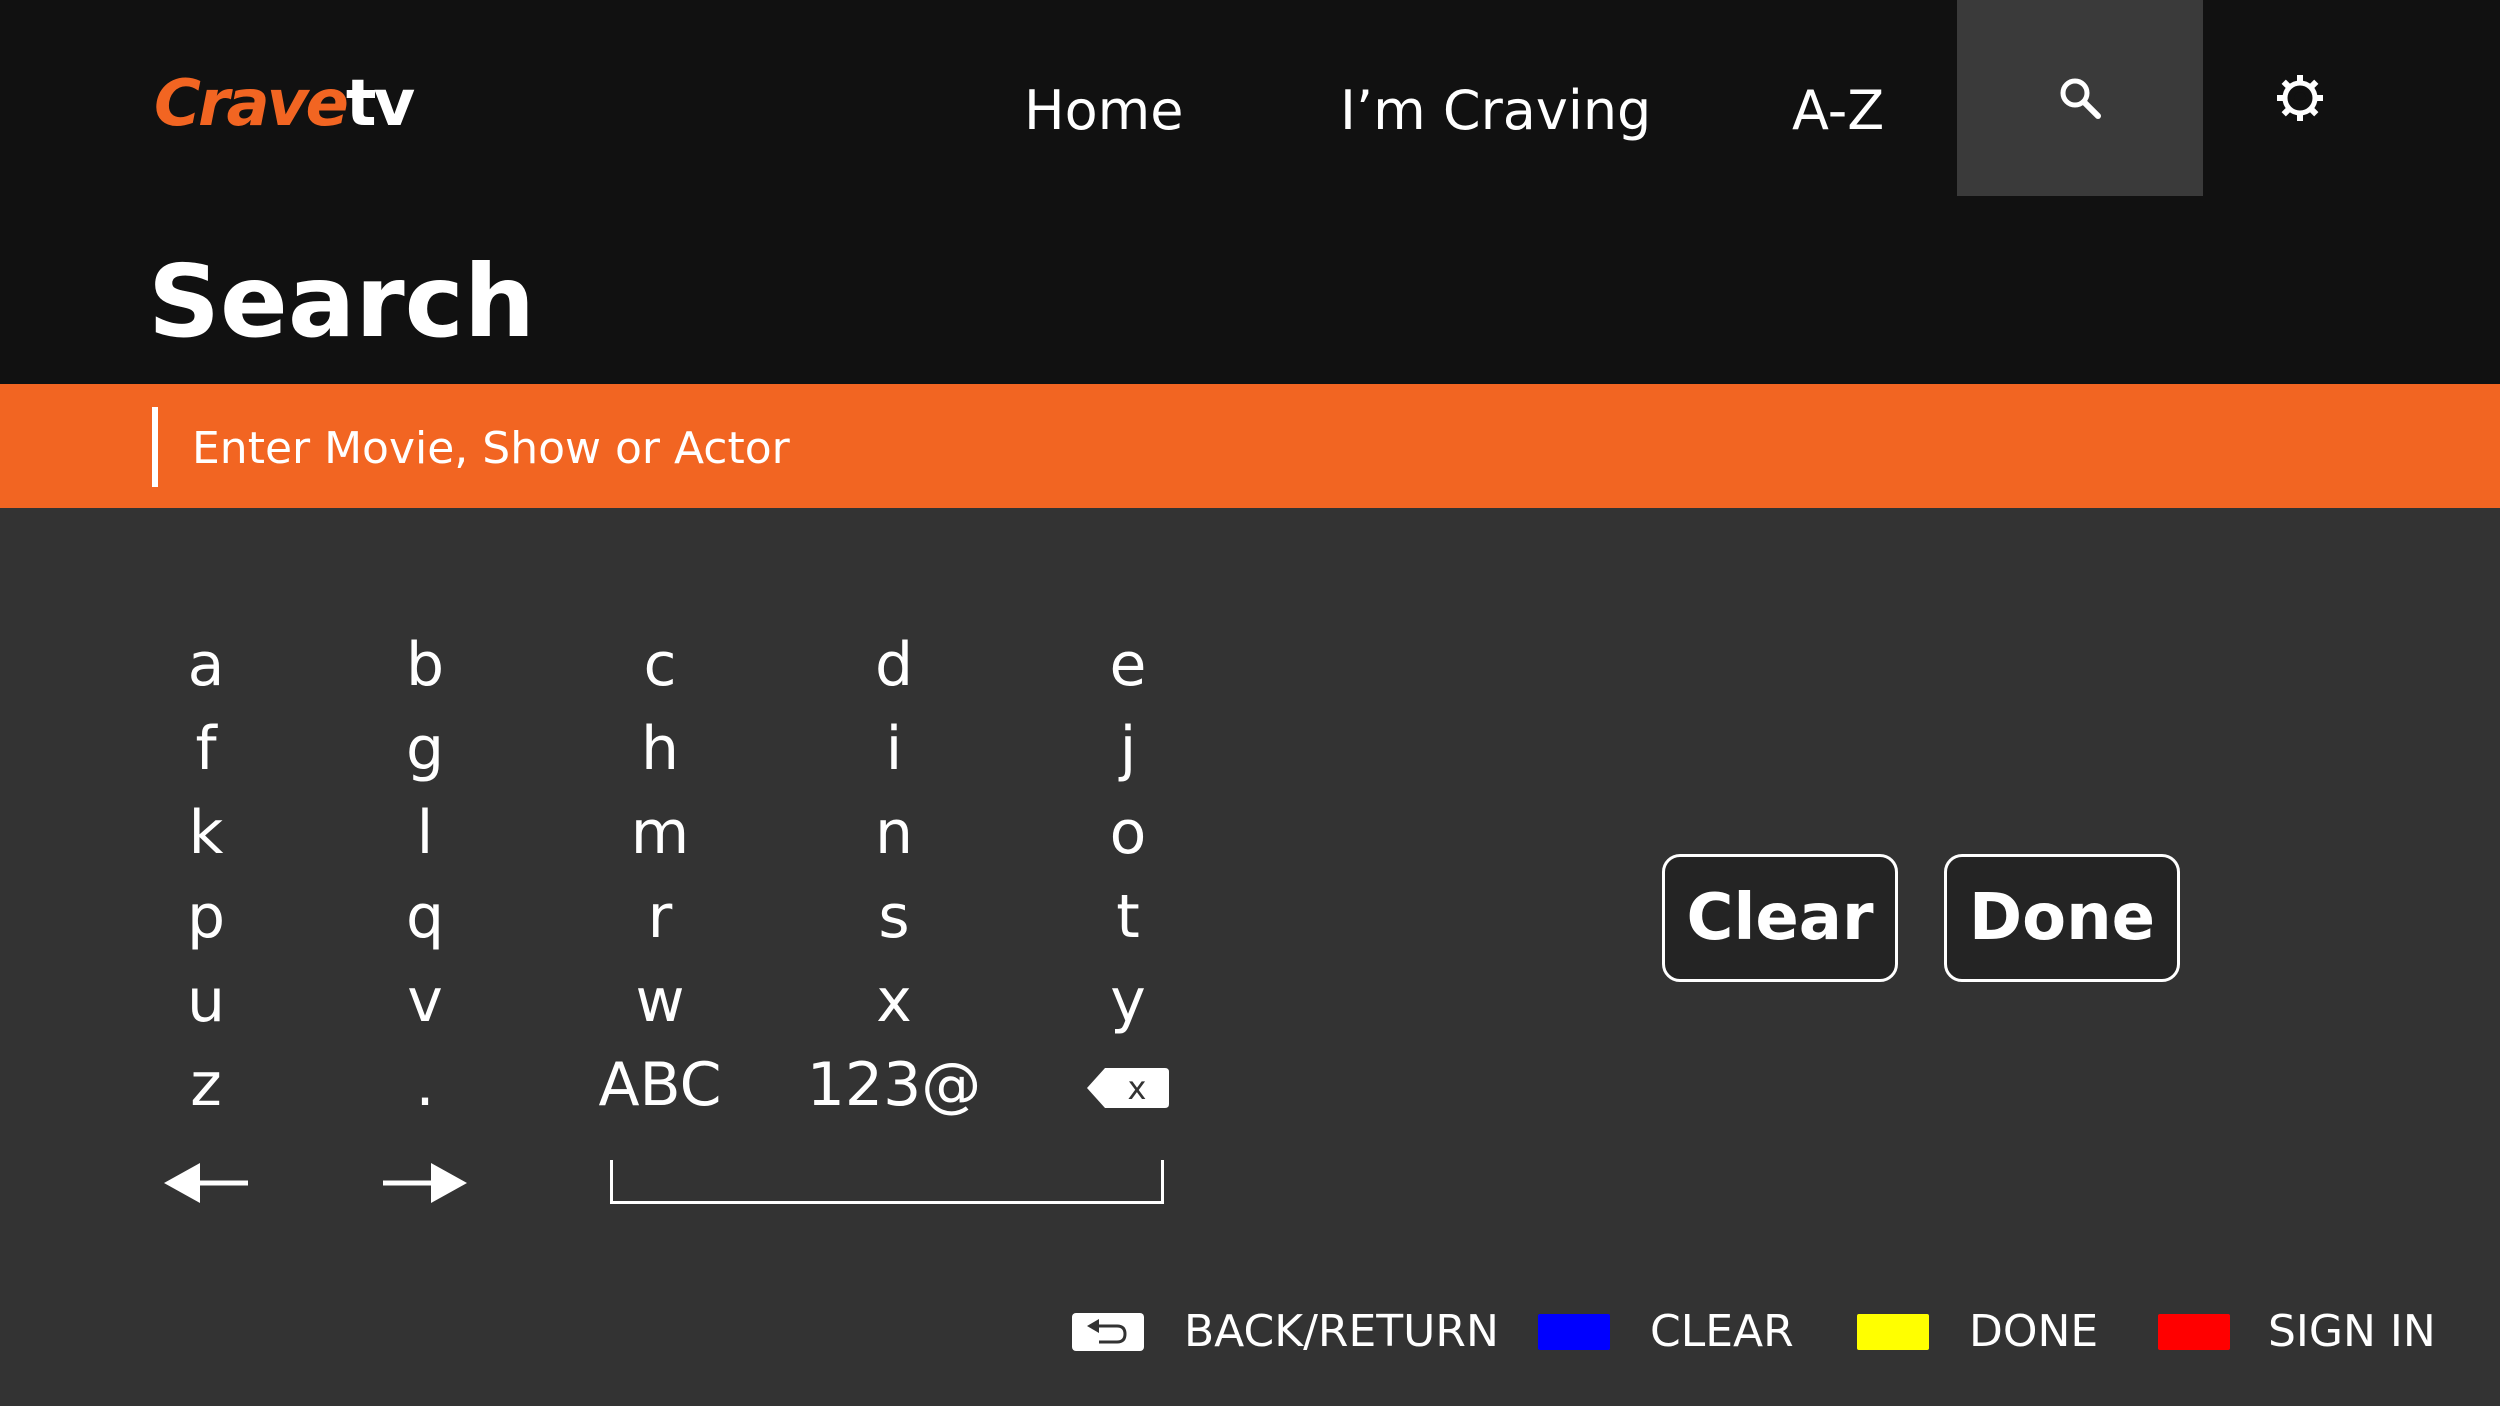 The width and height of the screenshot is (2500, 1406). Describe the element at coordinates (1108, 1332) in the screenshot. I see `back-return-icon` at that location.